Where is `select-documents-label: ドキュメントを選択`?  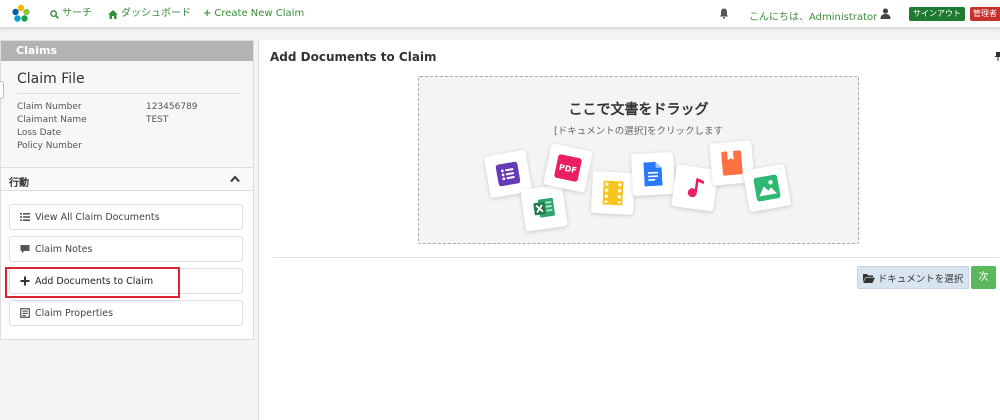
select-documents-label: ドキュメントを選択 is located at coordinates (920, 279).